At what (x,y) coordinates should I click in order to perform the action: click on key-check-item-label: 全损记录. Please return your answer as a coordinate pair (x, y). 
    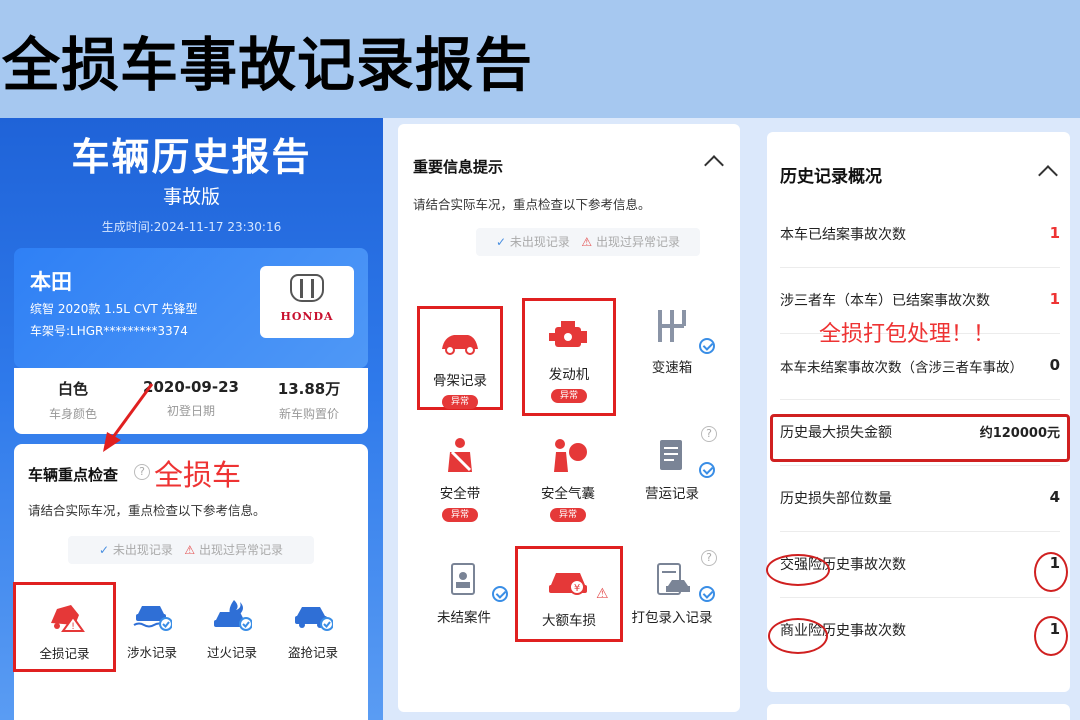
    Looking at the image, I should click on (64, 653).